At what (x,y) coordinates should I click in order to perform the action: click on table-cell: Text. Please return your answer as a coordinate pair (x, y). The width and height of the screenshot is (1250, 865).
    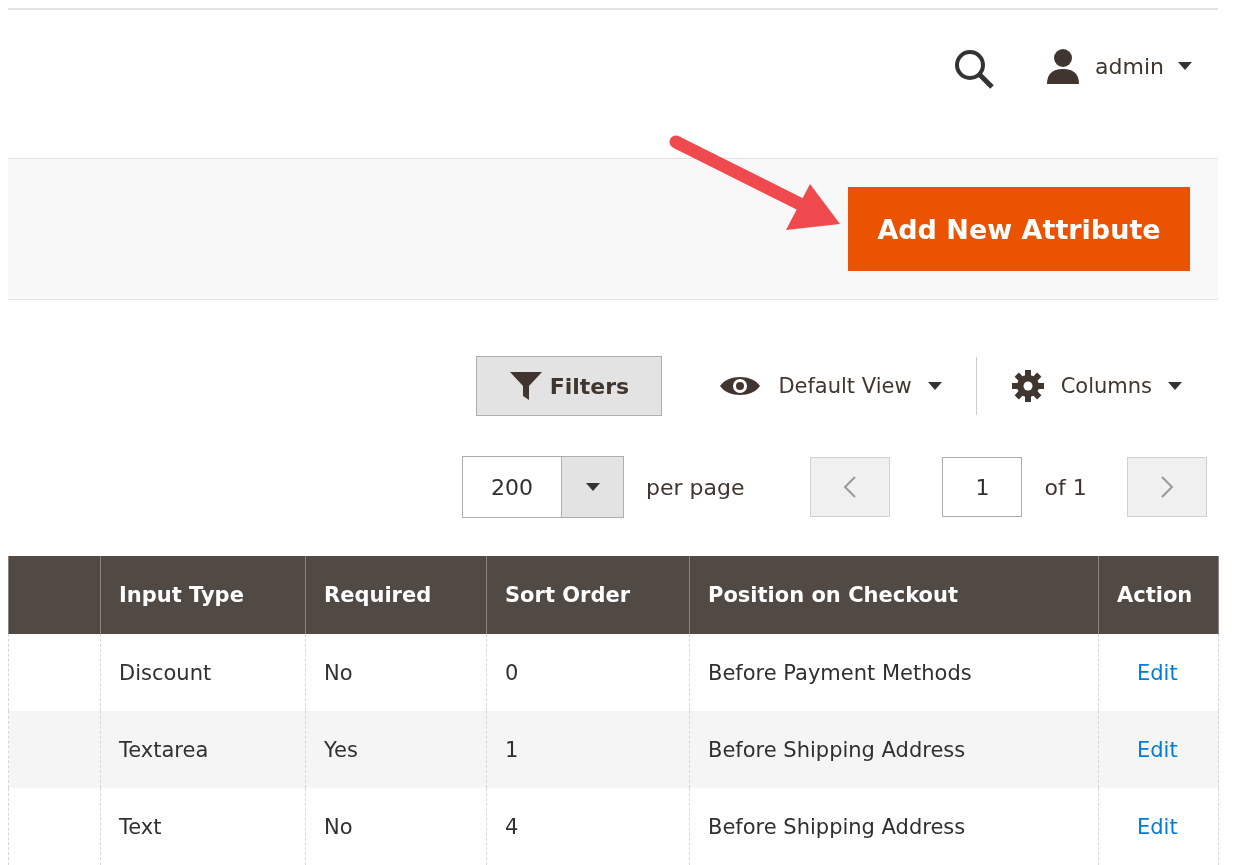
    Looking at the image, I should click on (203, 826).